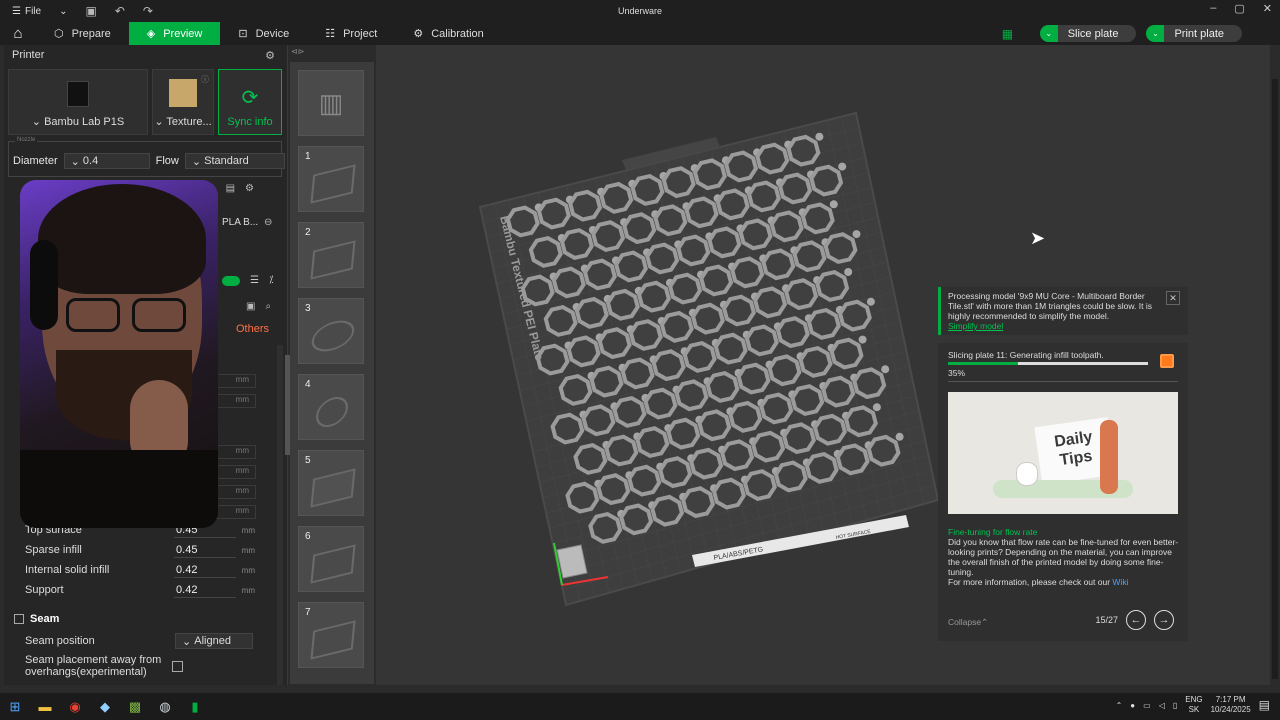 The image size is (1280, 720). What do you see at coordinates (177, 666) in the screenshot?
I see `seam-away-checkbox` at bounding box center [177, 666].